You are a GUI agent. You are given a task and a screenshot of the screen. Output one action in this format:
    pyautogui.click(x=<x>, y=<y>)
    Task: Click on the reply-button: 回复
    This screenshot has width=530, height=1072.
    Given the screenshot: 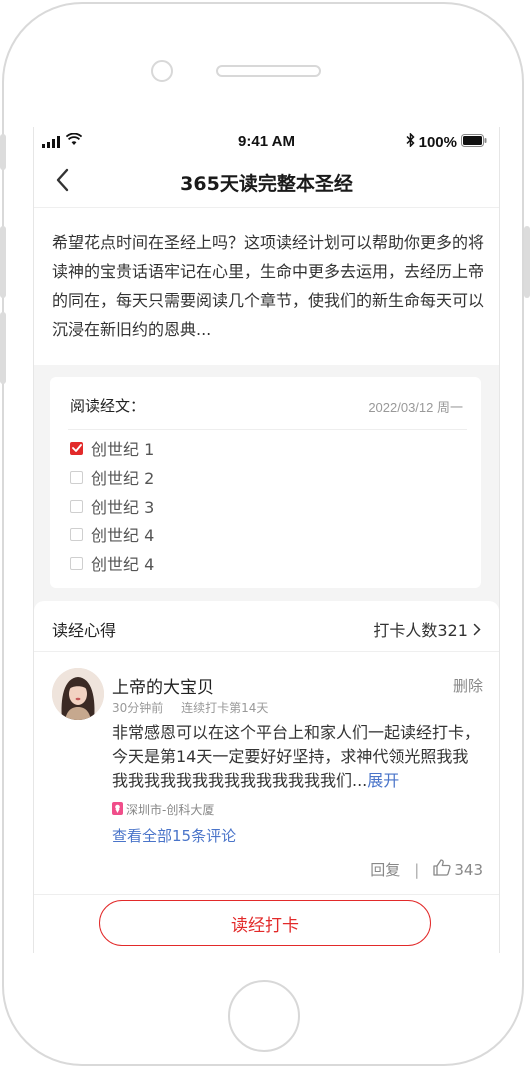 What is the action you would take?
    pyautogui.click(x=385, y=869)
    